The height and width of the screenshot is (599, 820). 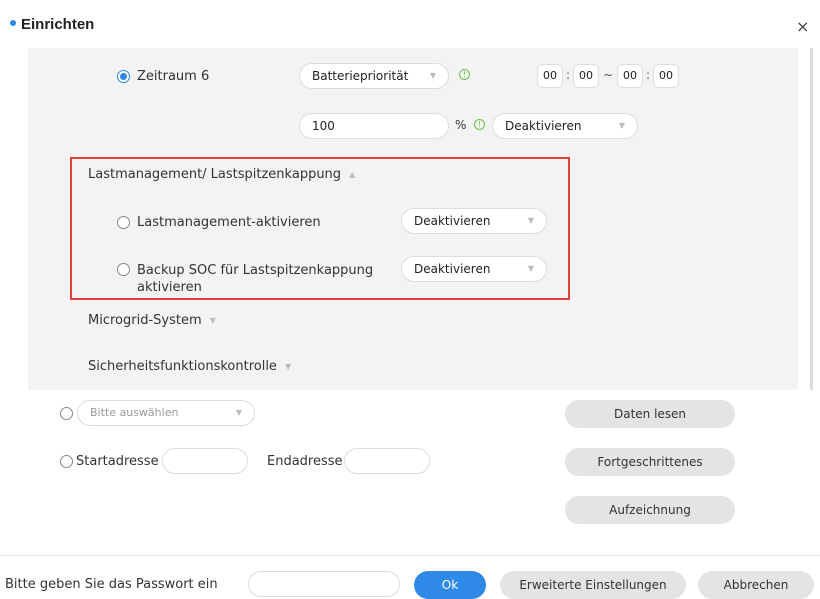 What do you see at coordinates (648, 75) in the screenshot?
I see `time-colon-2: :` at bounding box center [648, 75].